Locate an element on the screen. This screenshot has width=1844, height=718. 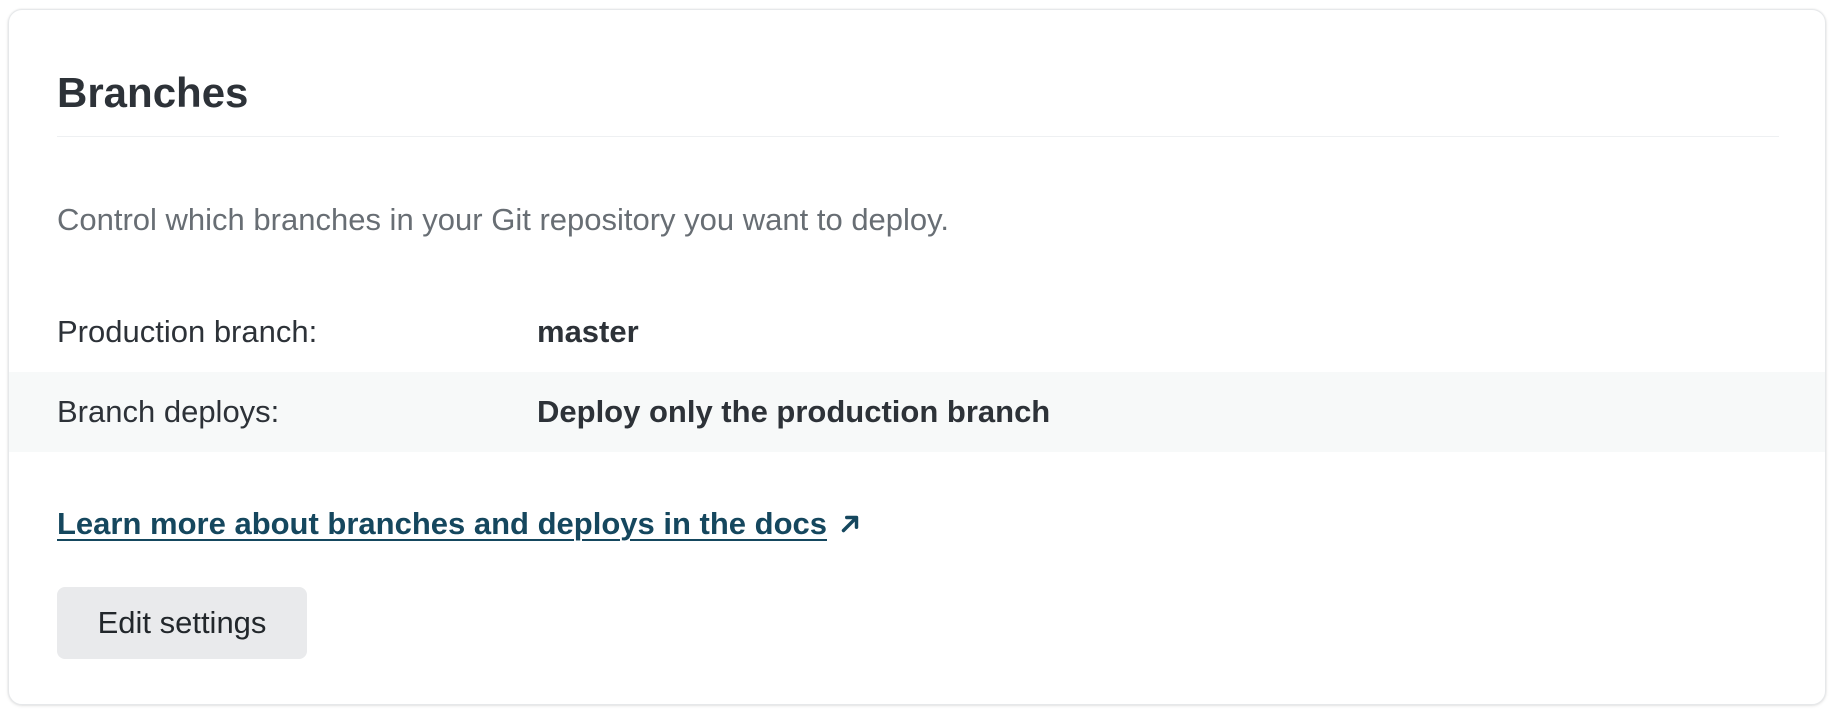
branch-deploys-label: Branch deploys: is located at coordinates (168, 411).